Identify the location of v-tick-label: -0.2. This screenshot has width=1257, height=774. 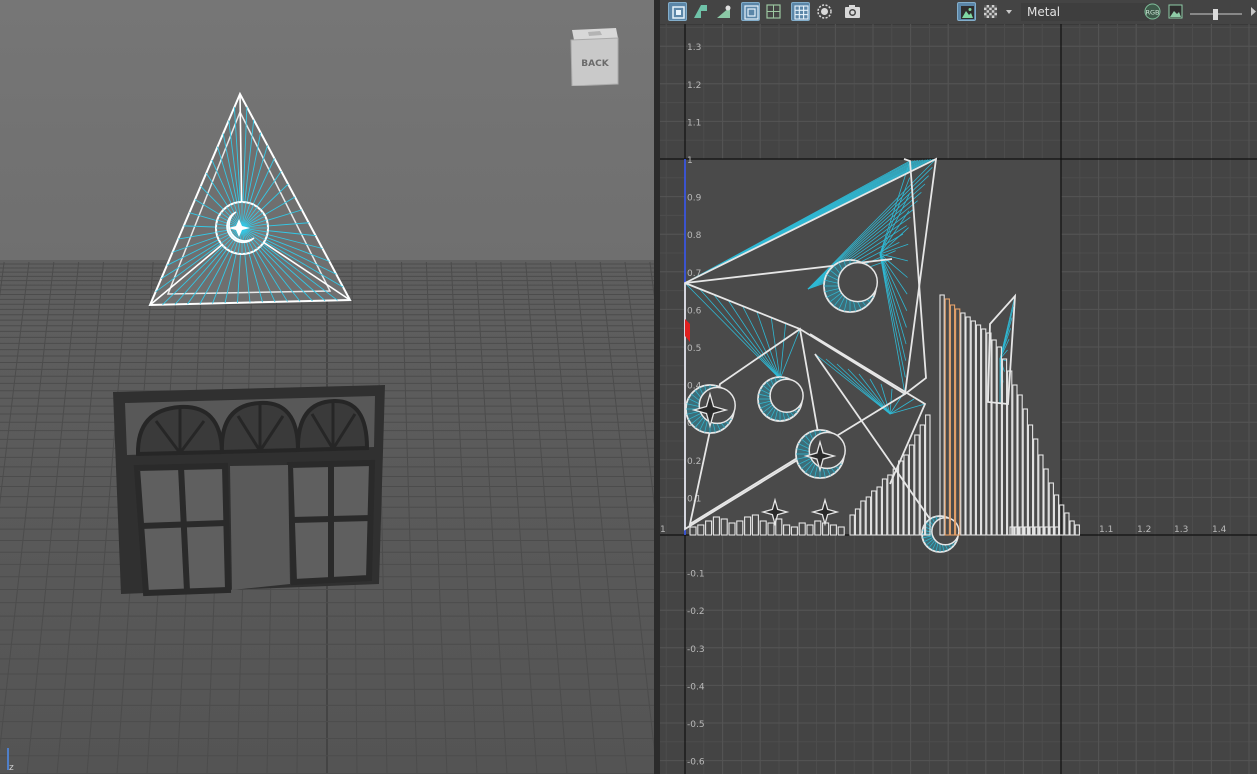
(696, 612).